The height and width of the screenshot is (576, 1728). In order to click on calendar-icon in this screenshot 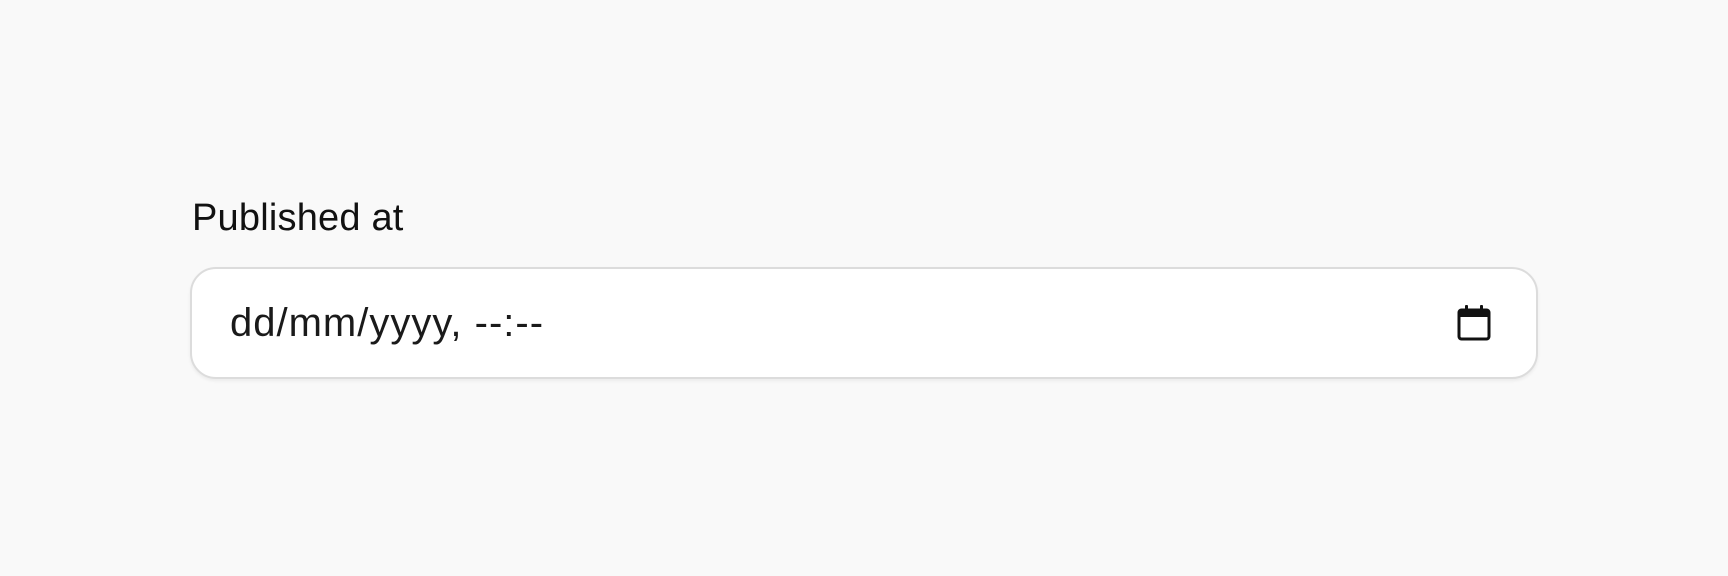, I will do `click(1474, 323)`.